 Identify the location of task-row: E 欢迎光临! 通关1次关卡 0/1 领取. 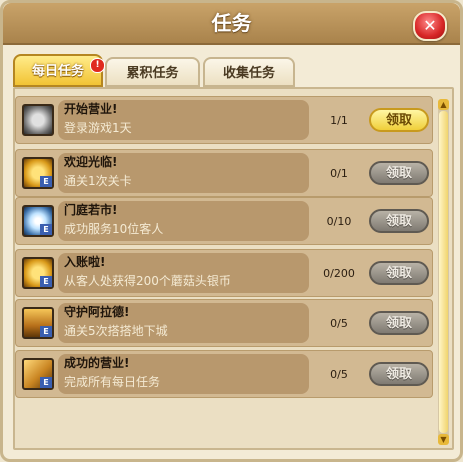
(224, 173).